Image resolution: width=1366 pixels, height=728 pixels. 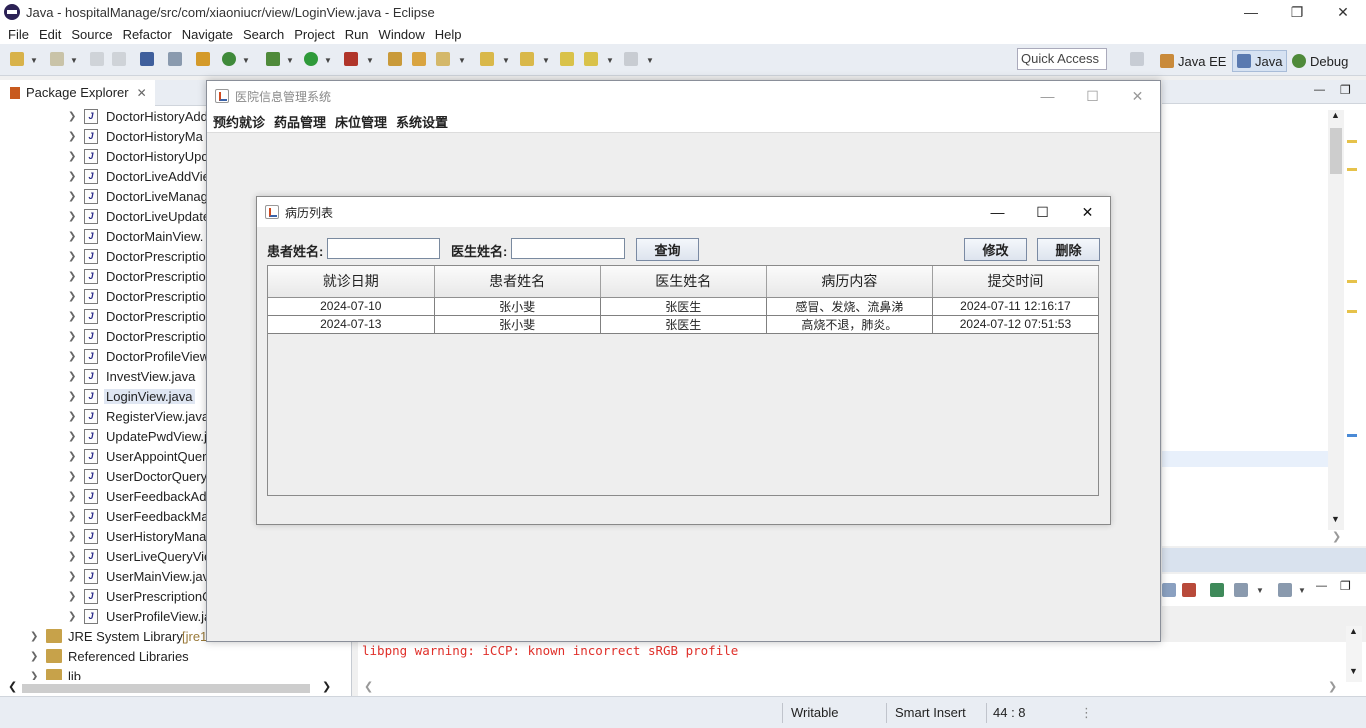 What do you see at coordinates (97, 59) in the screenshot?
I see `save-icon` at bounding box center [97, 59].